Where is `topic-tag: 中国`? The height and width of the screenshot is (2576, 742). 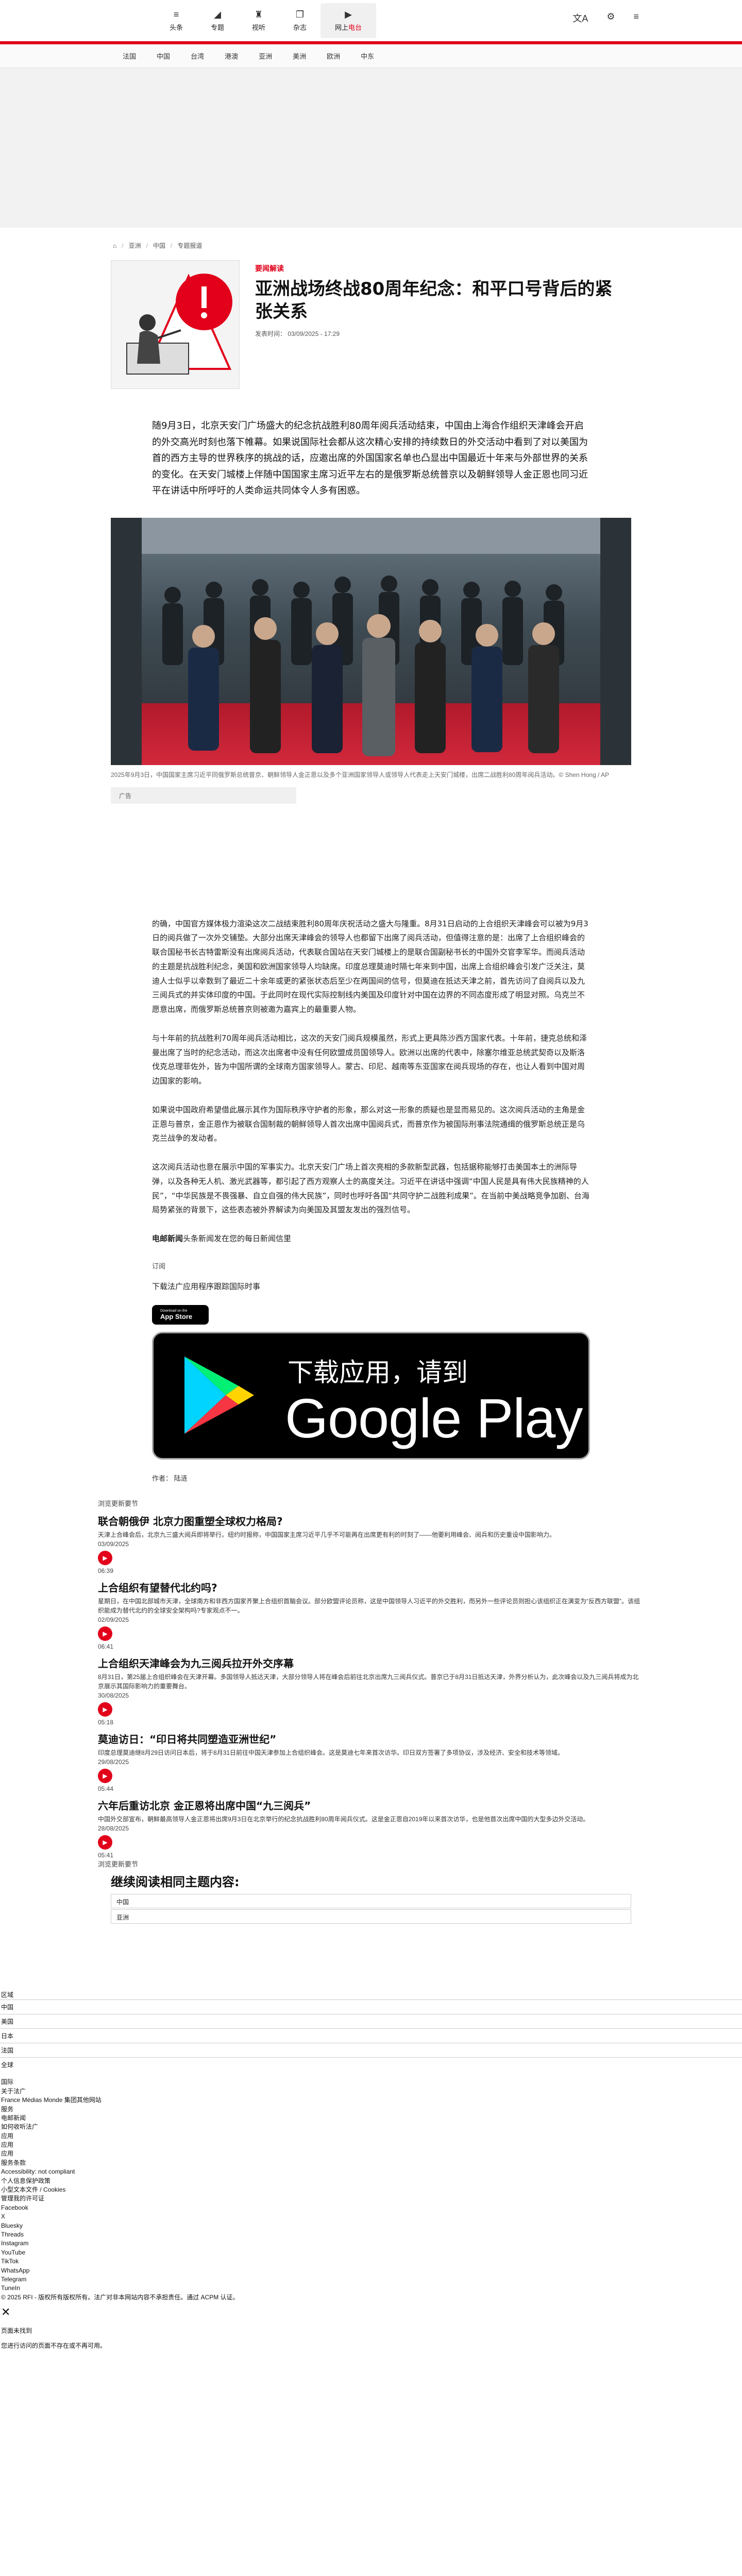 topic-tag: 中国 is located at coordinates (371, 1900).